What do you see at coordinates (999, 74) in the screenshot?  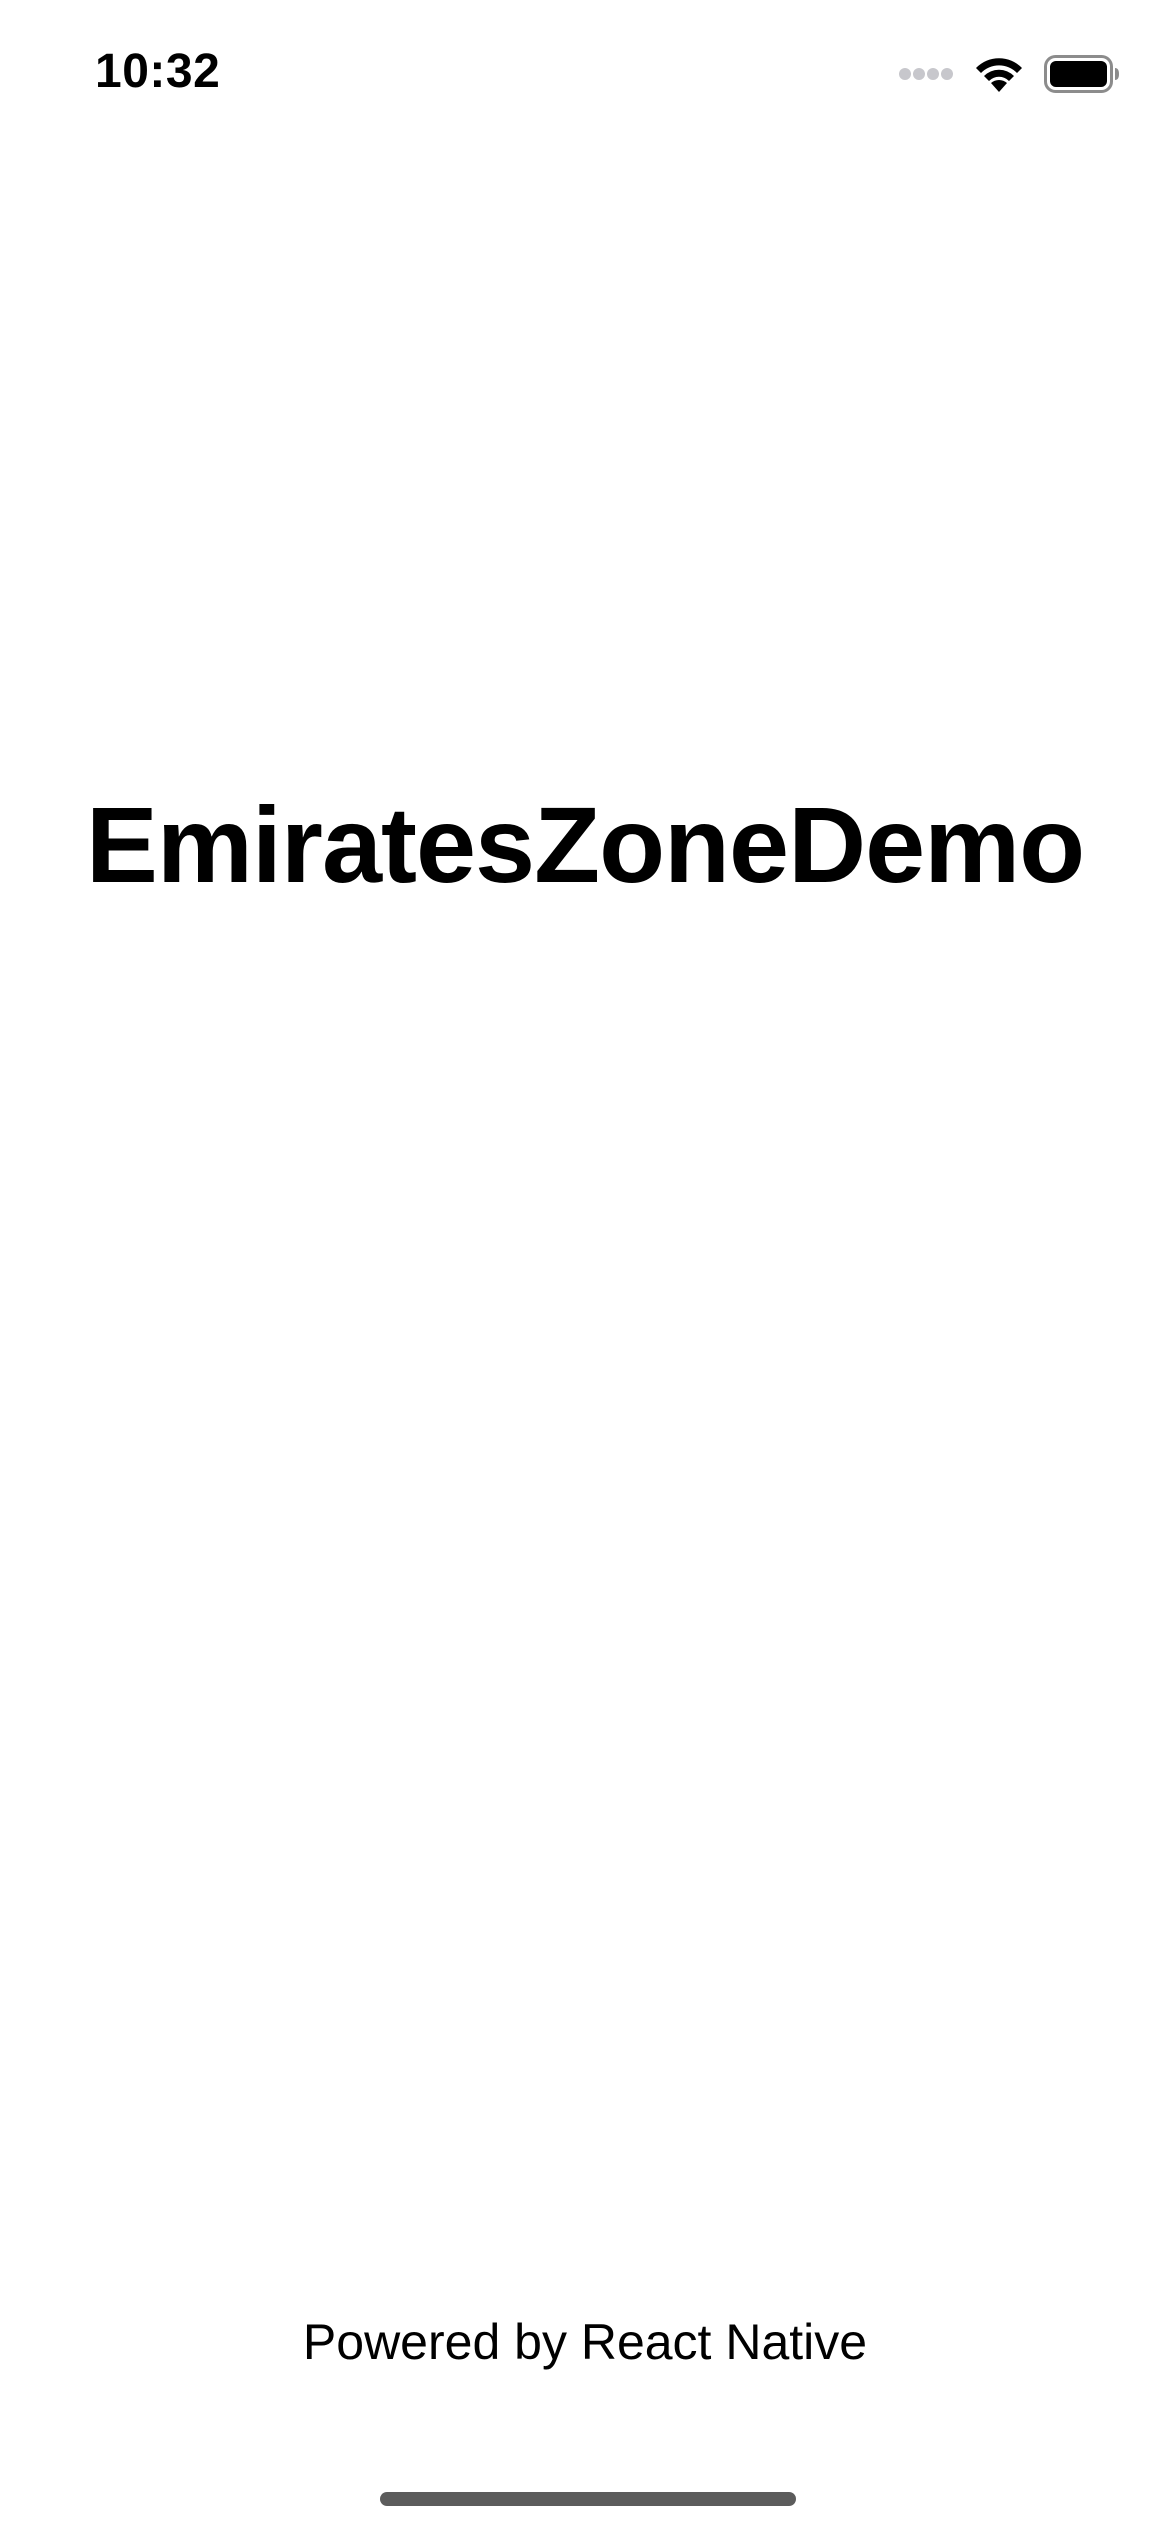 I see `wifi-icon` at bounding box center [999, 74].